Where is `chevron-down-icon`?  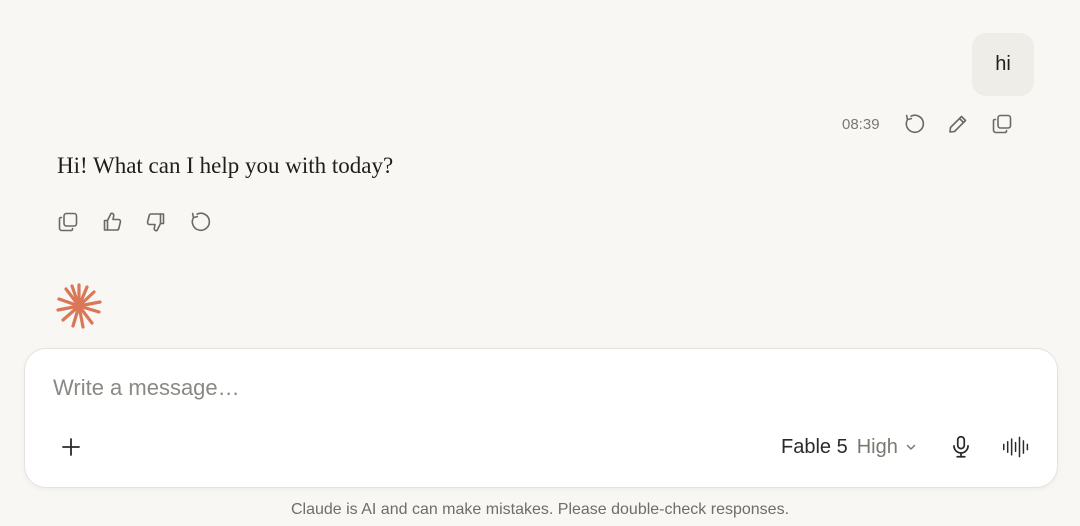
chevron-down-icon is located at coordinates (911, 447).